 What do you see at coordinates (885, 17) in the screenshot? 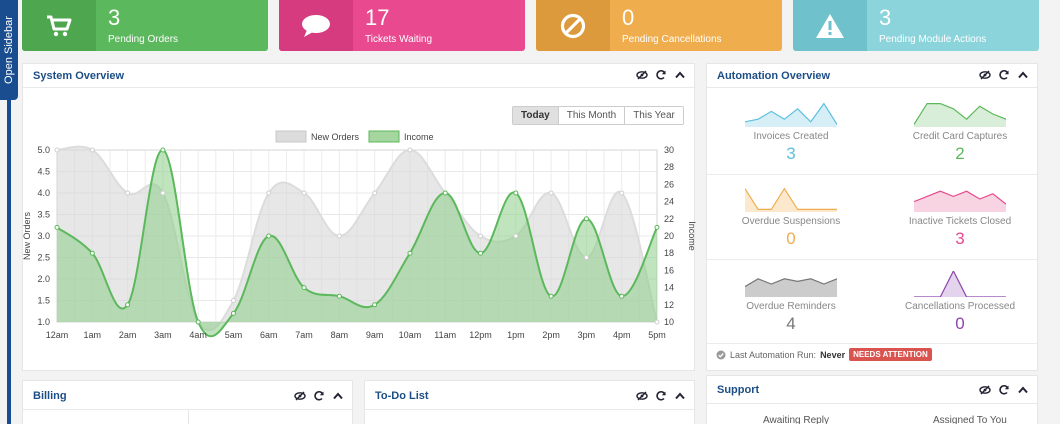
I see `pending-module-actions-count: 3` at bounding box center [885, 17].